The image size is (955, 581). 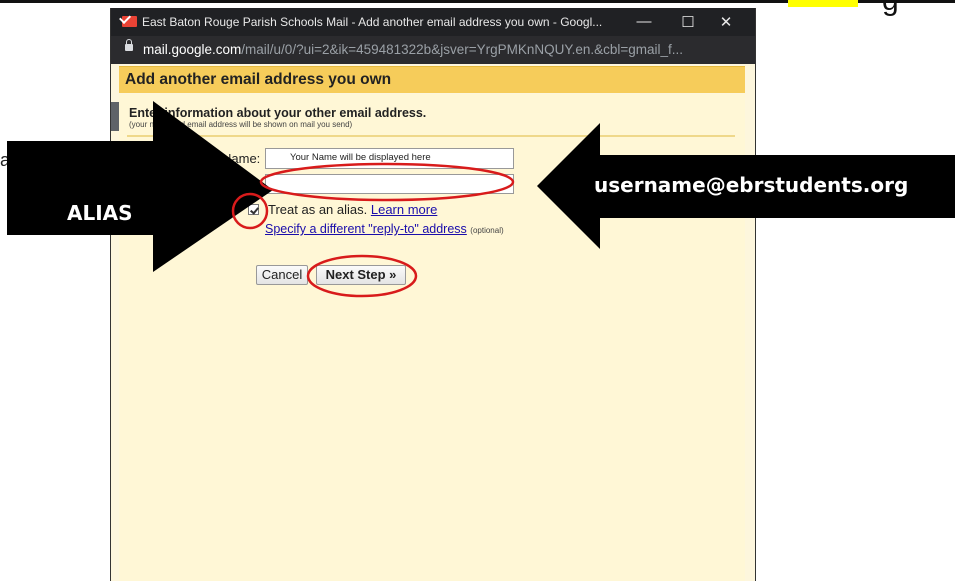 What do you see at coordinates (823, 3) in the screenshot?
I see `document-highlight` at bounding box center [823, 3].